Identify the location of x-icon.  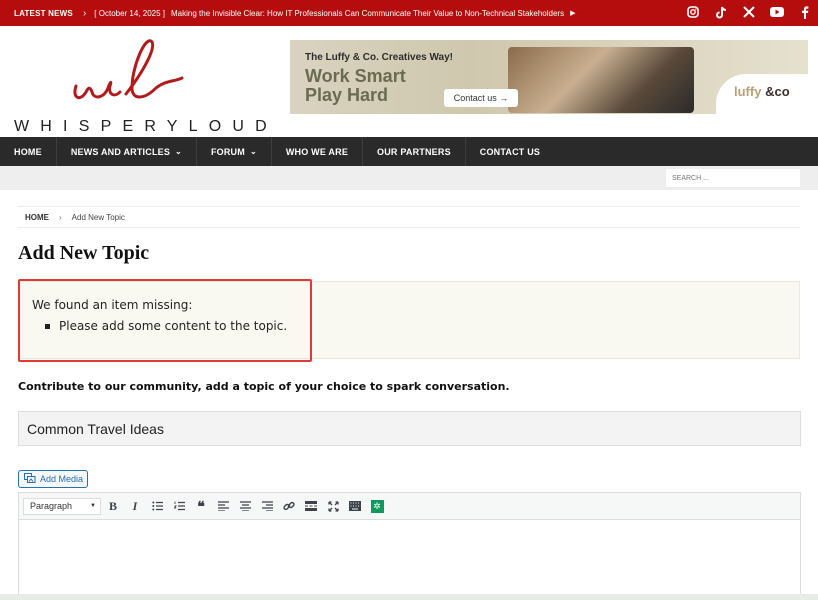
(749, 12).